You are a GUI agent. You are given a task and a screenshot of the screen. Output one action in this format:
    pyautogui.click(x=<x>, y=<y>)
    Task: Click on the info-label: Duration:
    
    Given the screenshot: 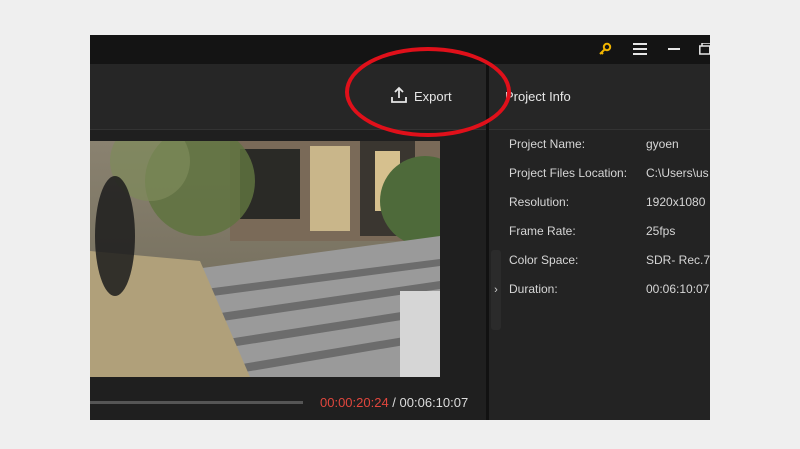 What is the action you would take?
    pyautogui.click(x=533, y=289)
    